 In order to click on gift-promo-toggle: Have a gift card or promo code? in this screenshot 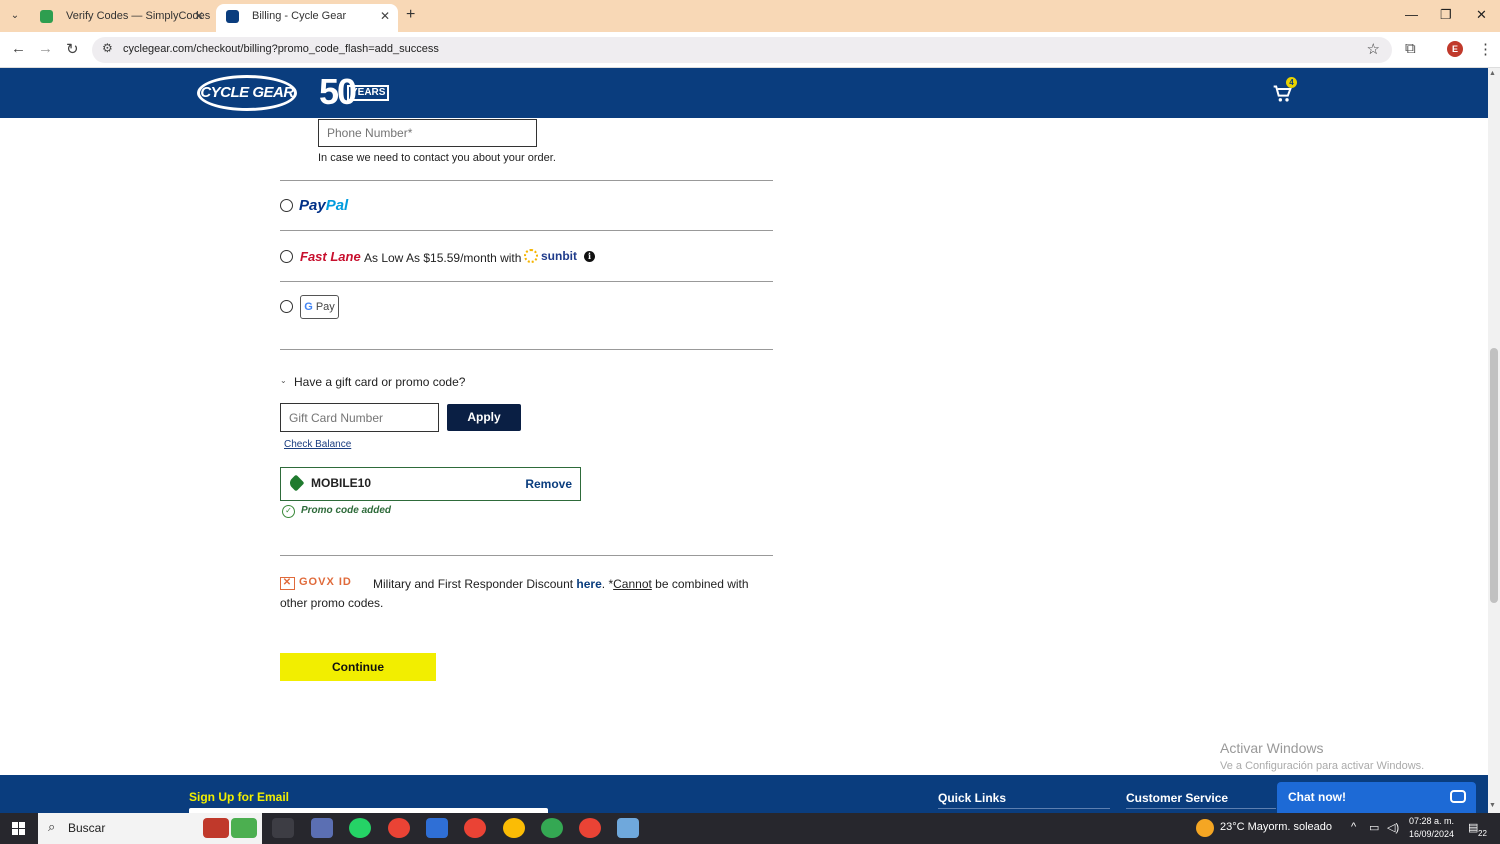, I will do `click(379, 382)`.